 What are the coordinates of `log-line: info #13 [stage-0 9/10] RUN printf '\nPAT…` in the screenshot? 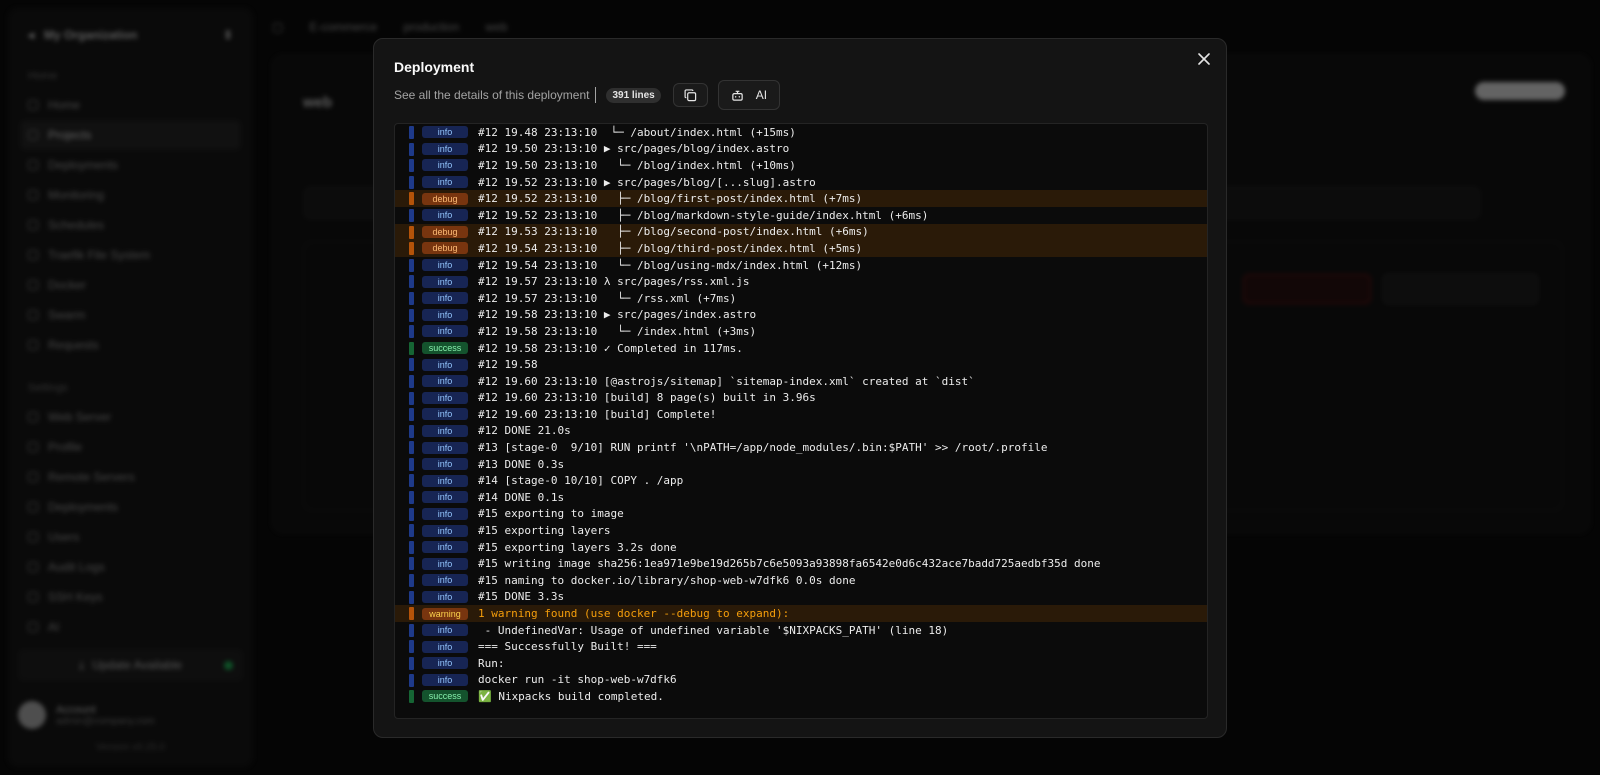 It's located at (801, 447).